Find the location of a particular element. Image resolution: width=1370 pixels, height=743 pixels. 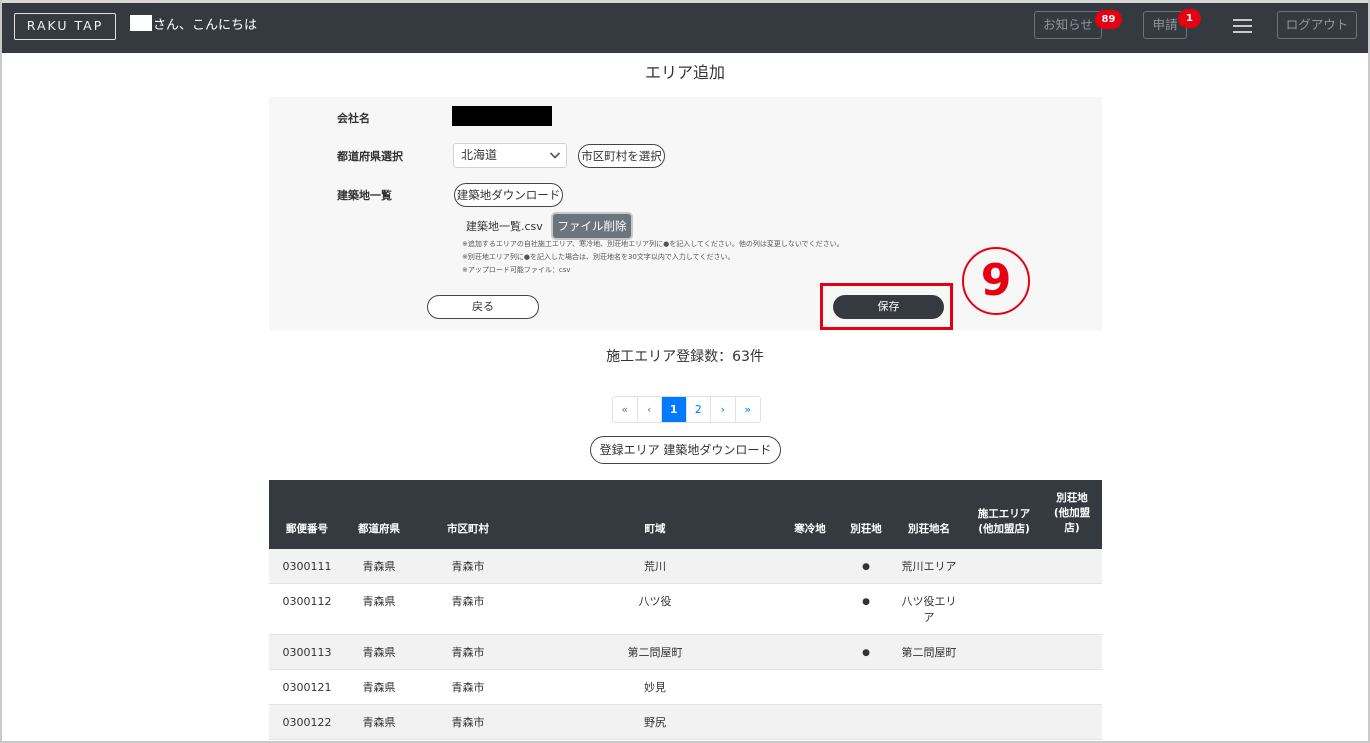

notice-count-badge: 89 is located at coordinates (1108, 19).